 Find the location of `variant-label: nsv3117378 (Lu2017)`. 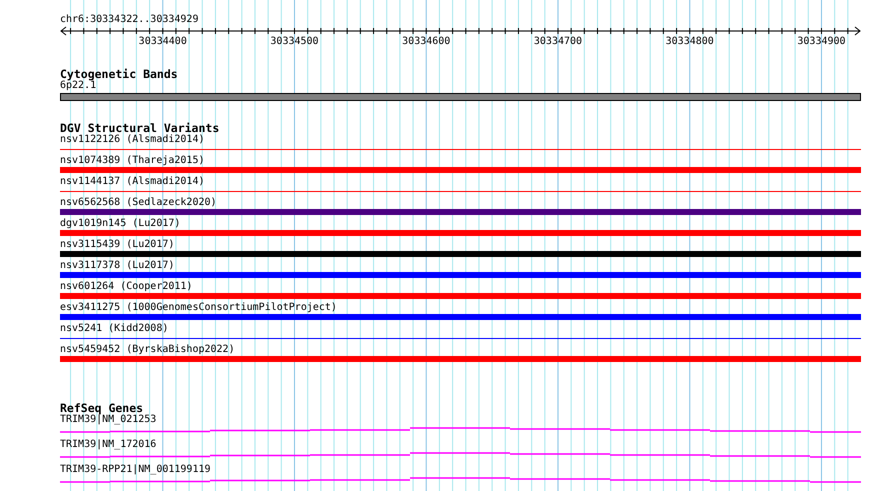

variant-label: nsv3117378 (Lu2017) is located at coordinates (117, 266).